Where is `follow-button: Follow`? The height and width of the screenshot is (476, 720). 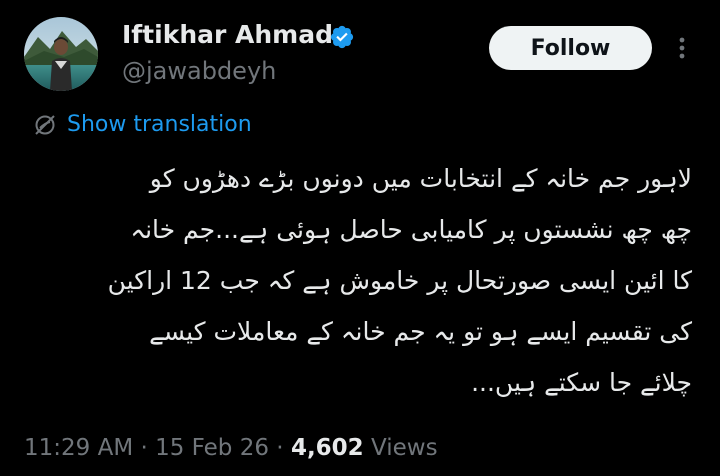
follow-button: Follow is located at coordinates (570, 48).